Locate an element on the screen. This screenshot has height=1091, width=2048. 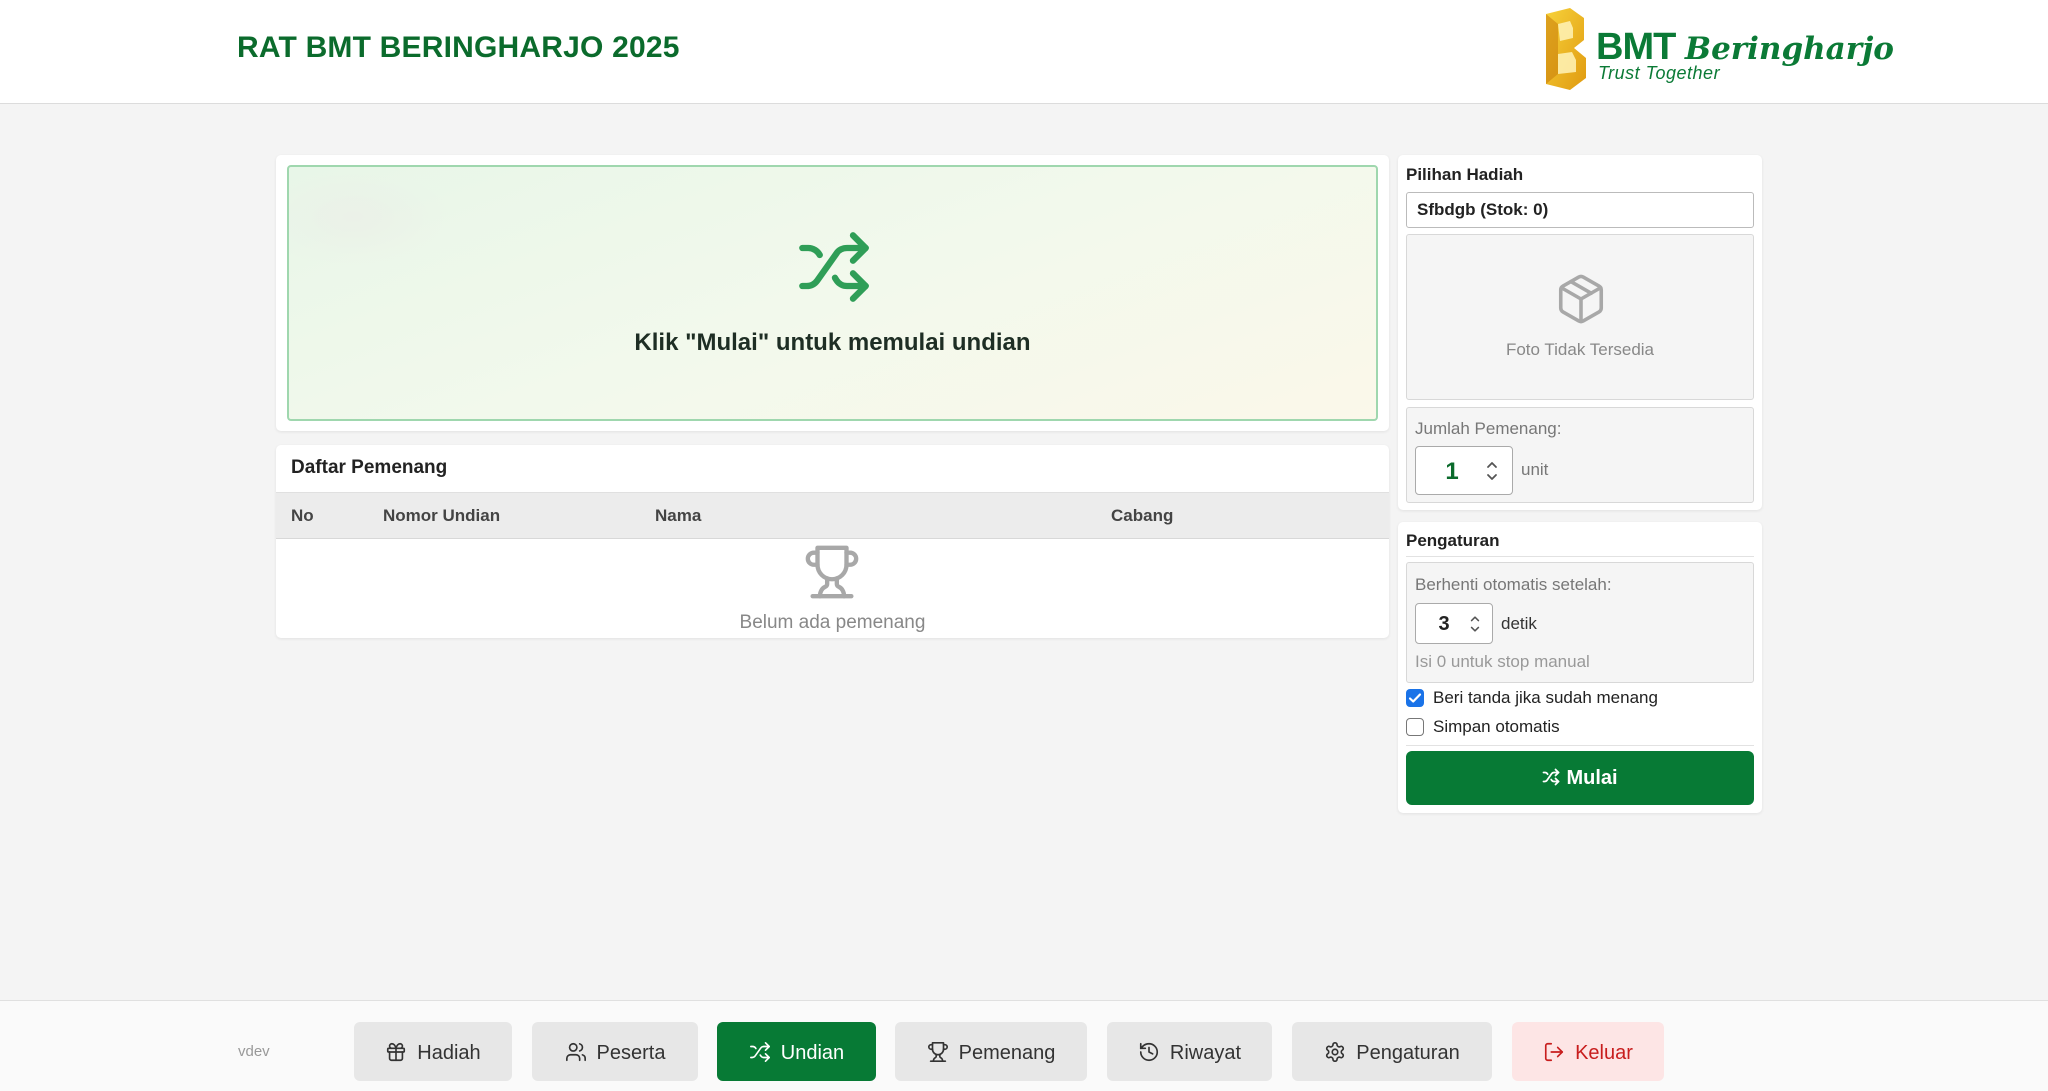
draw-display: Klik "Mulai" untuk memulai undian is located at coordinates (832, 293).